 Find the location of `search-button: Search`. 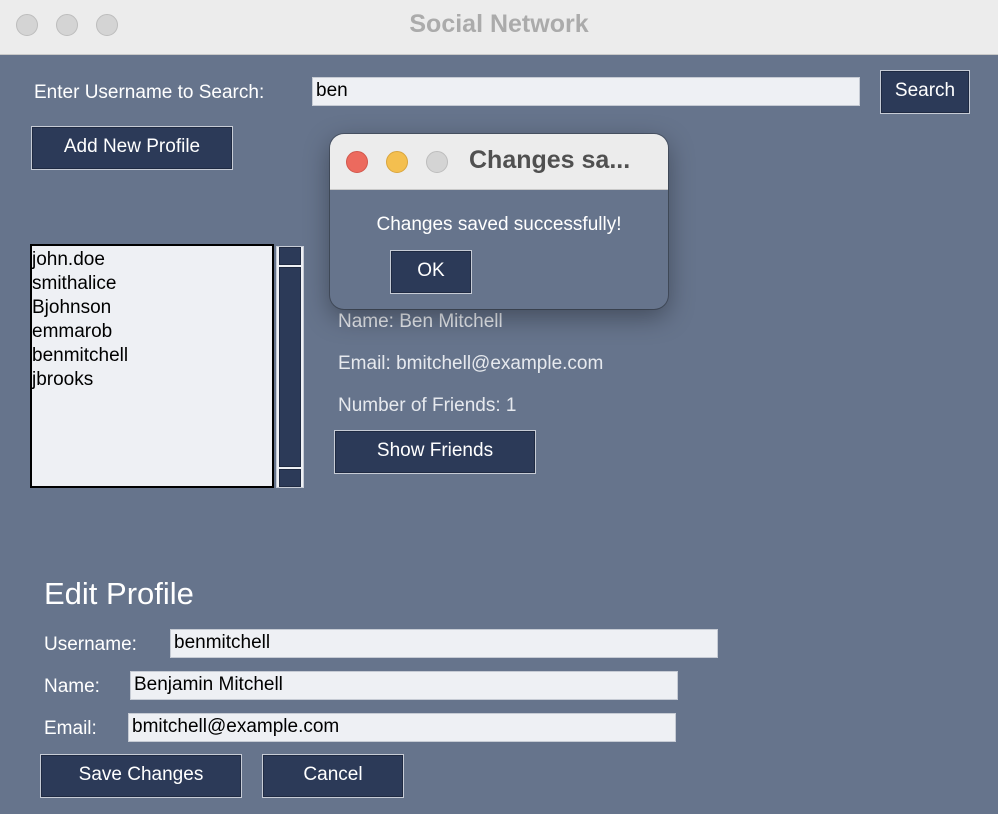

search-button: Search is located at coordinates (925, 92).